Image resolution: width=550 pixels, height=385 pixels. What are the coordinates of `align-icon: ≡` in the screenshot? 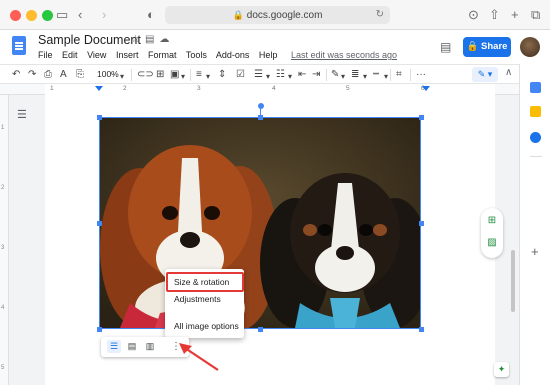 It's located at (199, 75).